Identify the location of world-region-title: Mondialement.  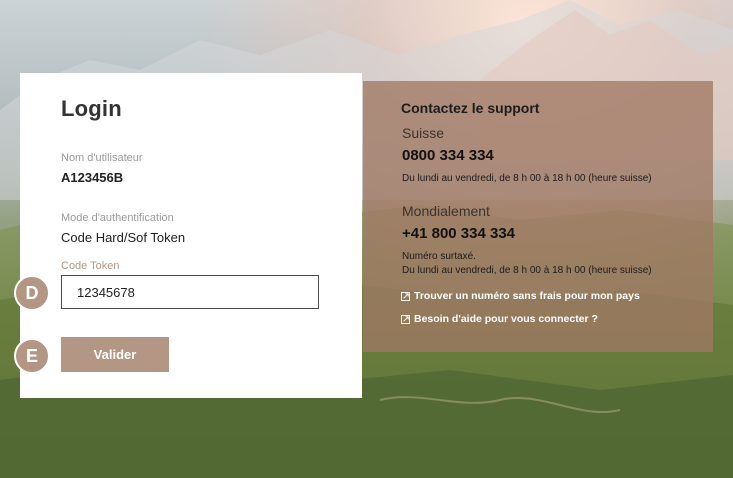
(446, 211).